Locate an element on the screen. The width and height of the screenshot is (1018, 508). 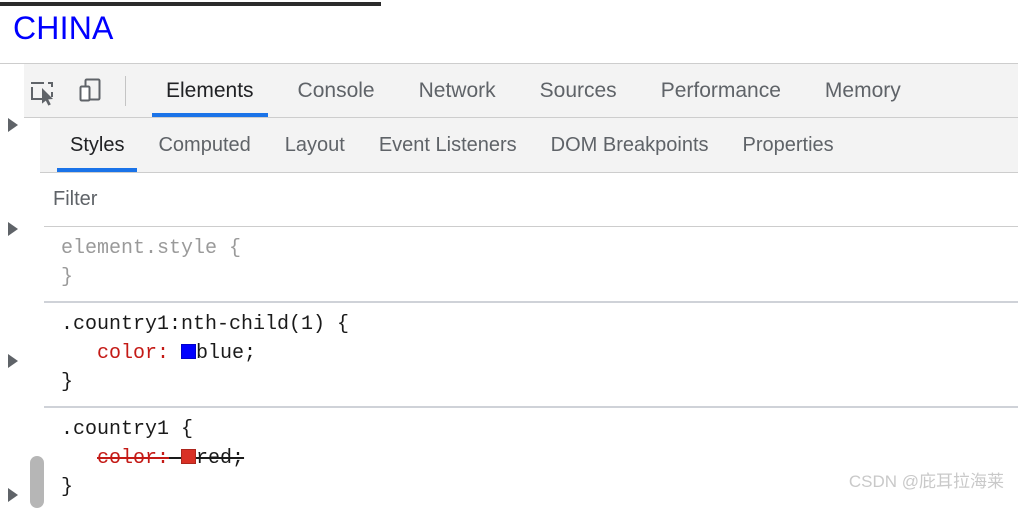
tab-console: Console is located at coordinates (336, 90).